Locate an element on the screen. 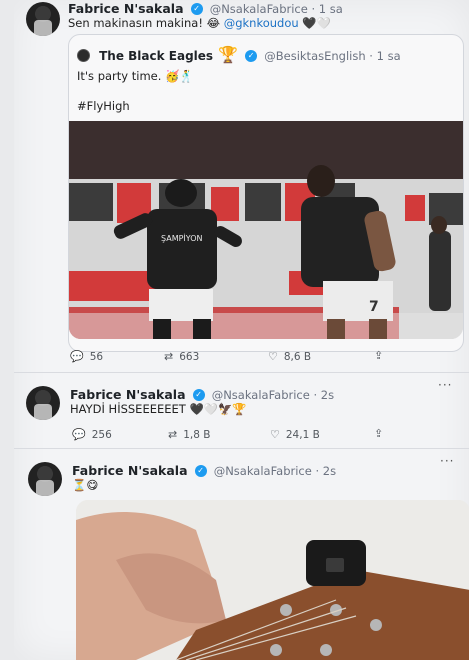  like-button: ♡ 24,1 B is located at coordinates (295, 434).